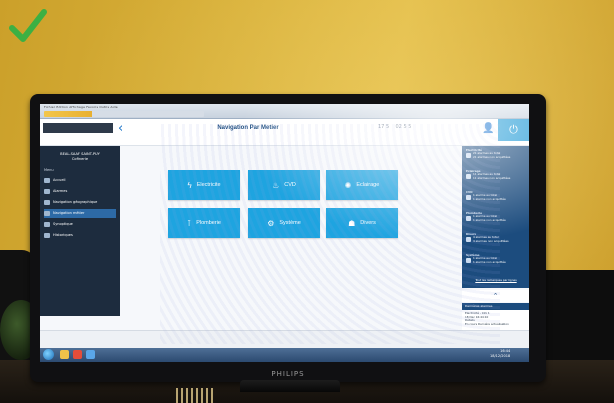  I want to click on site-name-line2: Cofinerie, so click(80, 159).